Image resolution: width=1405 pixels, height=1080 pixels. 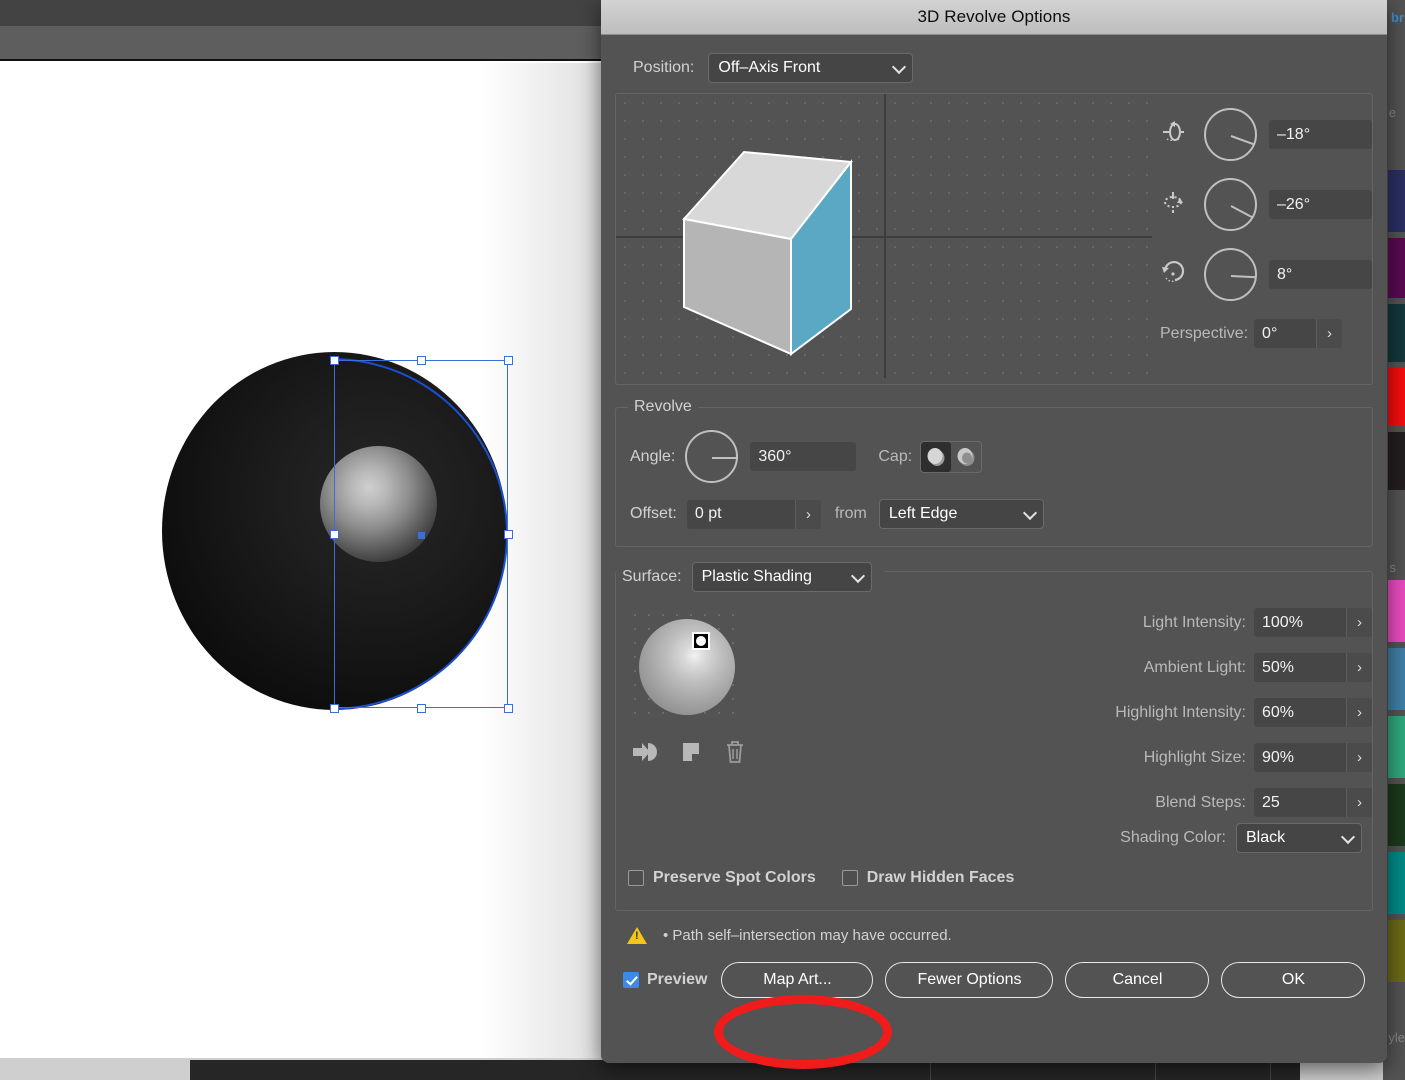 I want to click on perspective-row: Perspective: 0° ›, so click(x=1266, y=333).